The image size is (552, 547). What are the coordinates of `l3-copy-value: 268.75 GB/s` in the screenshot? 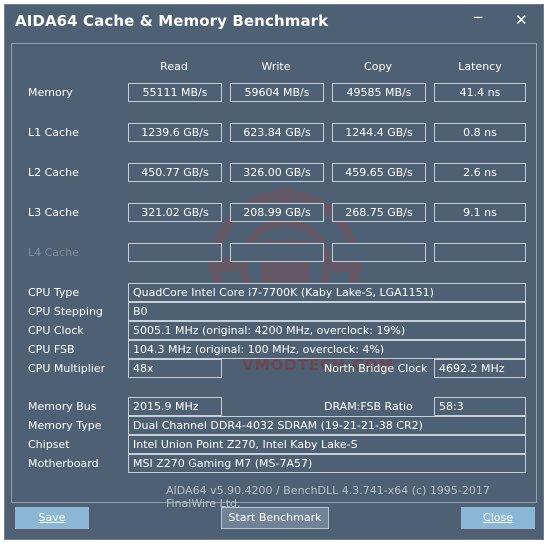 It's located at (379, 212).